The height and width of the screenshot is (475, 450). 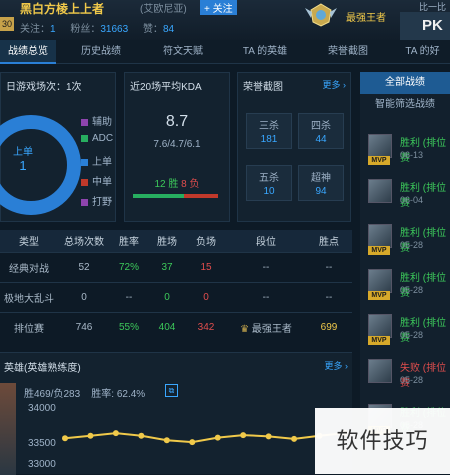 What do you see at coordinates (96, 180) in the screenshot?
I see `legend-mid: 中单` at bounding box center [96, 180].